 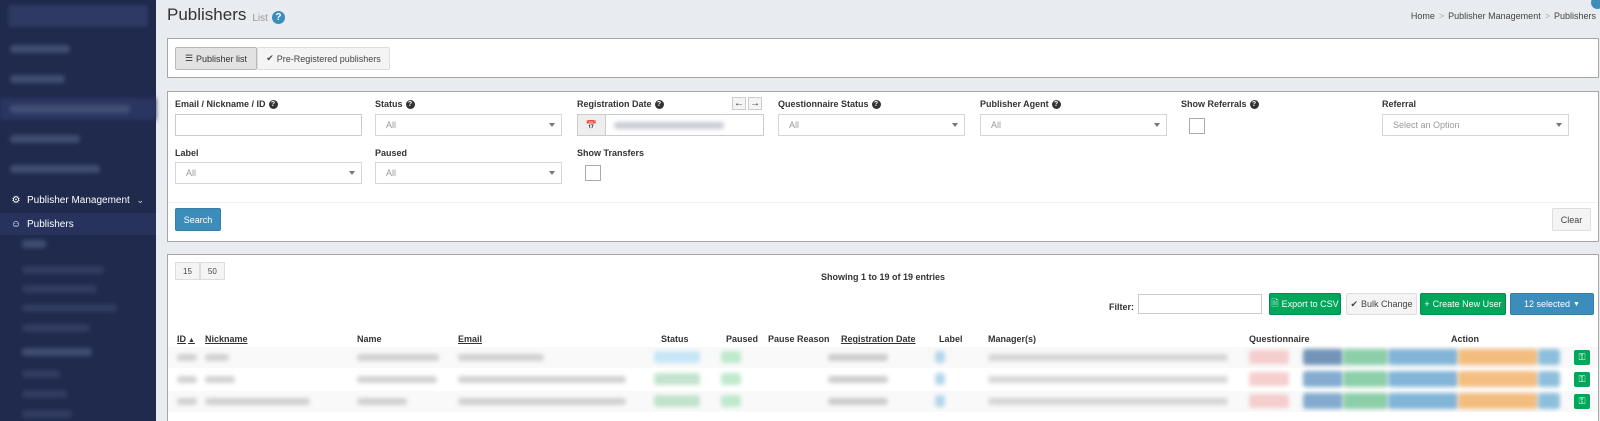 What do you see at coordinates (593, 173) in the screenshot?
I see `show-transfers-checkbox` at bounding box center [593, 173].